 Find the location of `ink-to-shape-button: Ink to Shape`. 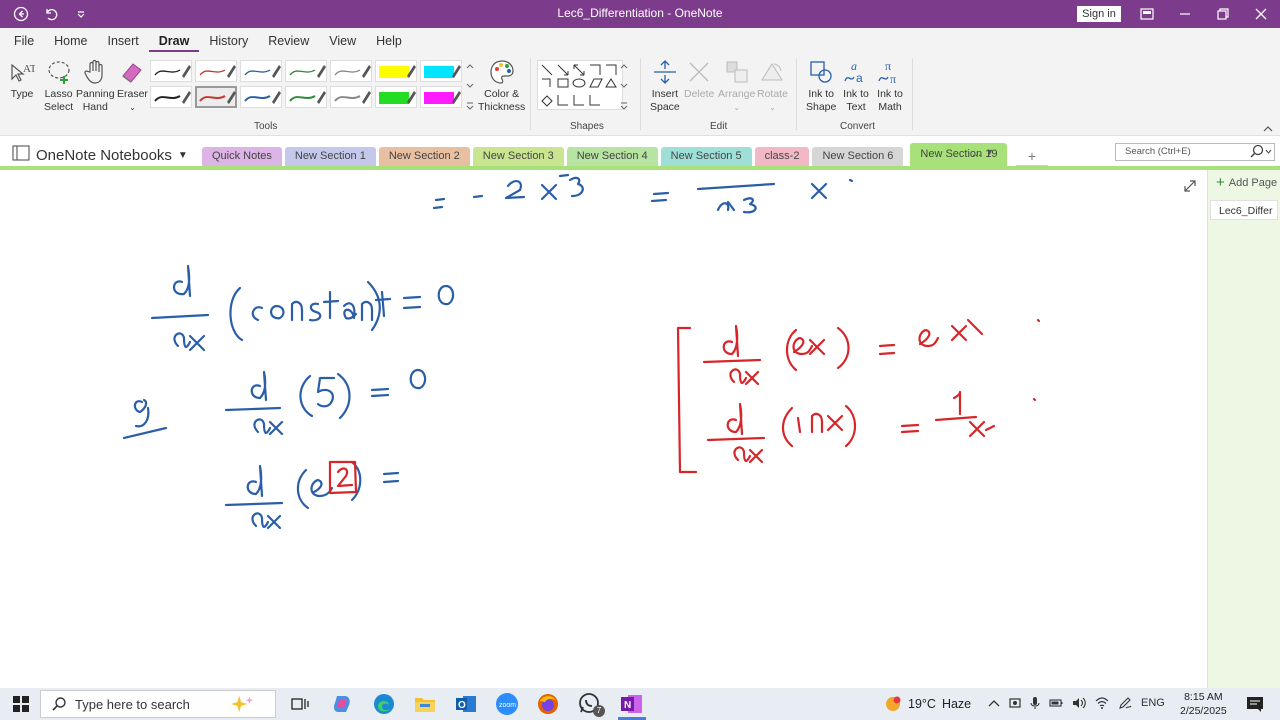

ink-to-shape-button: Ink to Shape is located at coordinates (821, 86).